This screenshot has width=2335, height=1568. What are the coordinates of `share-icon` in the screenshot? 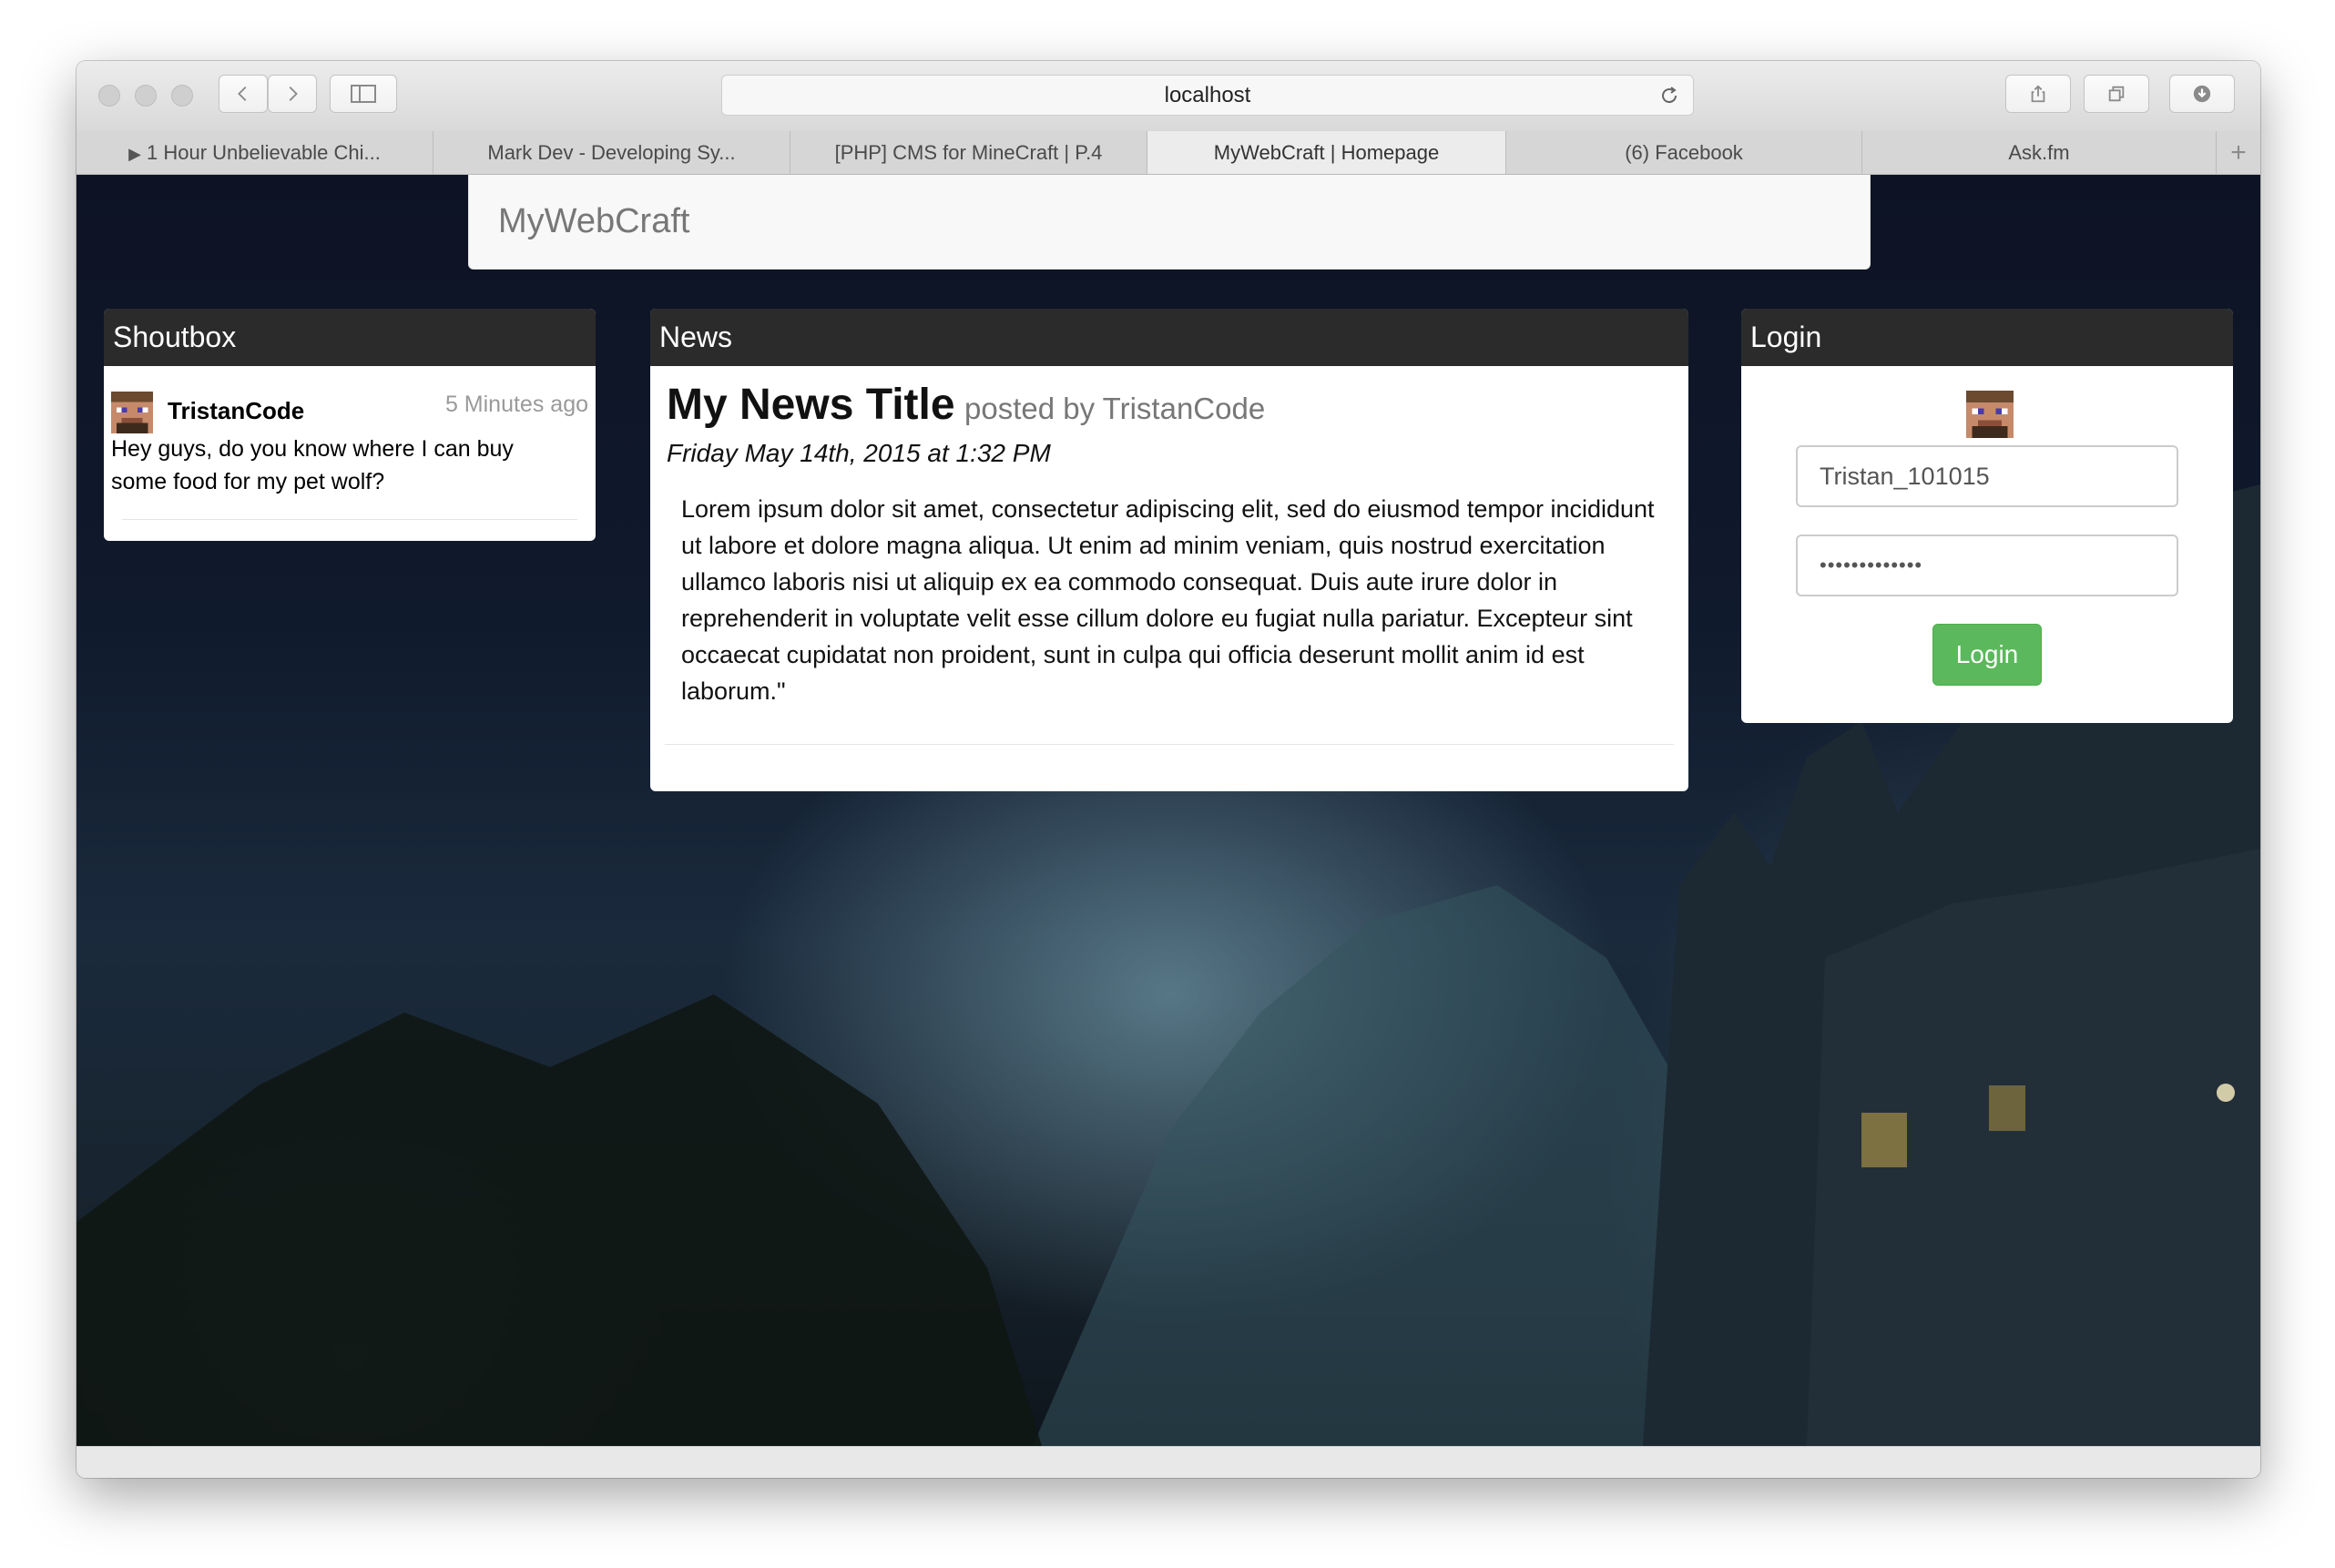 It's located at (2038, 94).